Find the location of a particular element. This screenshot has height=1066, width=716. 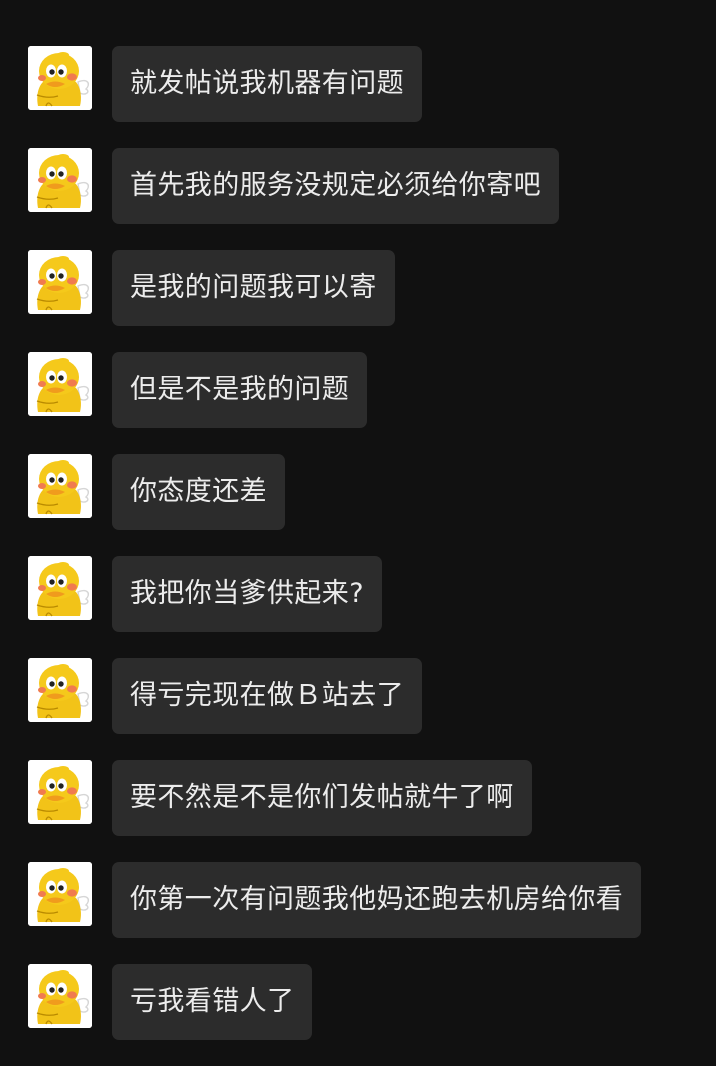

message-row: 你态度还差 is located at coordinates (372, 492).